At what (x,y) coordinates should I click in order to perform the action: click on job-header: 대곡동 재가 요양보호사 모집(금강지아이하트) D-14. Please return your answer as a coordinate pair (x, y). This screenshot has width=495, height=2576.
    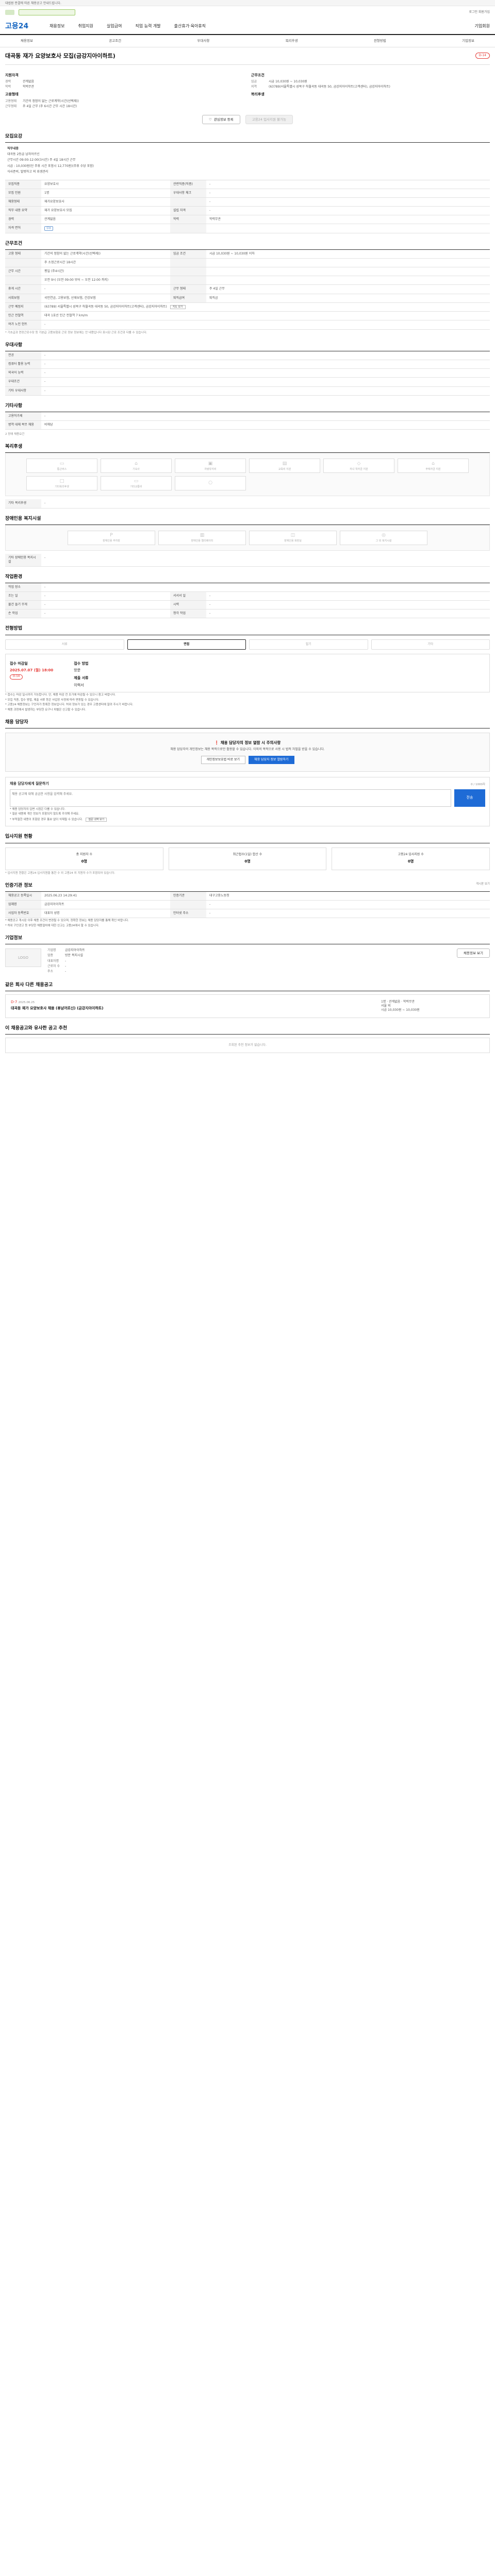
    Looking at the image, I should click on (247, 56).